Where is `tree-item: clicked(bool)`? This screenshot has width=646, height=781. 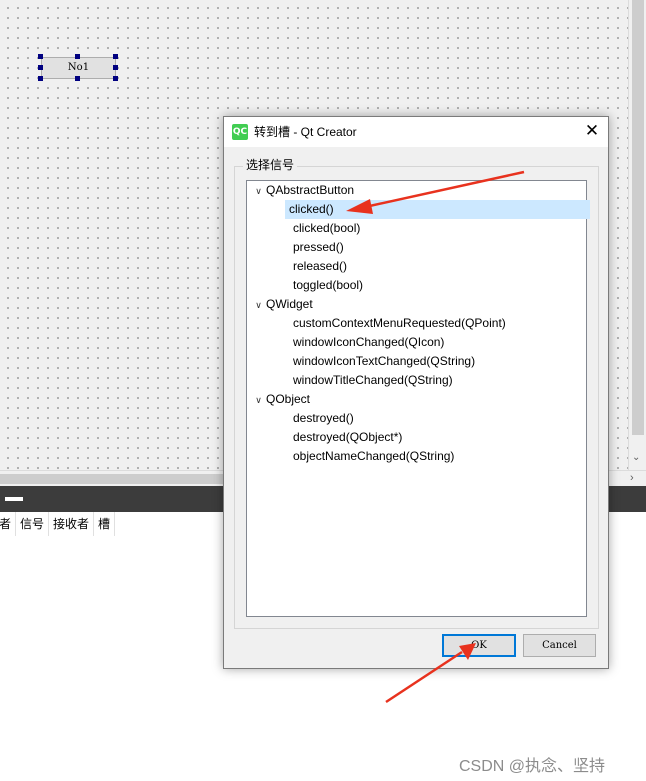
tree-item: clicked(bool) is located at coordinates (326, 228).